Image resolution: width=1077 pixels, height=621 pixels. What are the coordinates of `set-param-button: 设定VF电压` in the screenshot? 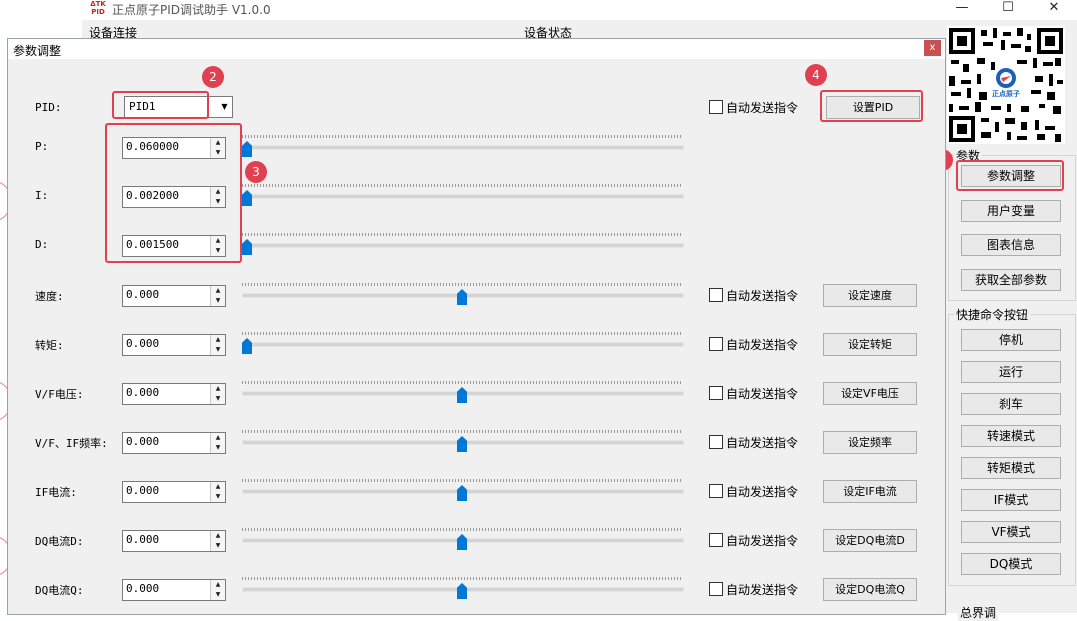 It's located at (870, 393).